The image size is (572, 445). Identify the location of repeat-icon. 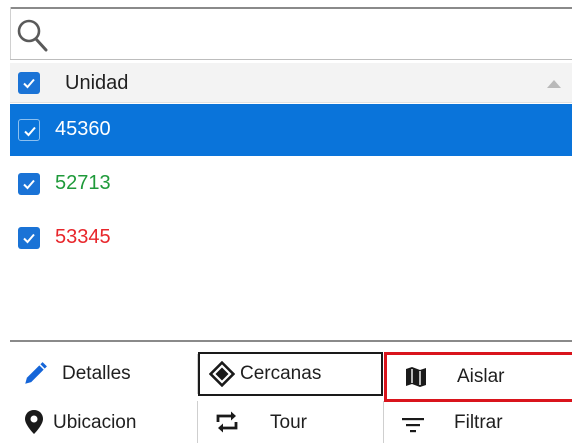
(227, 422).